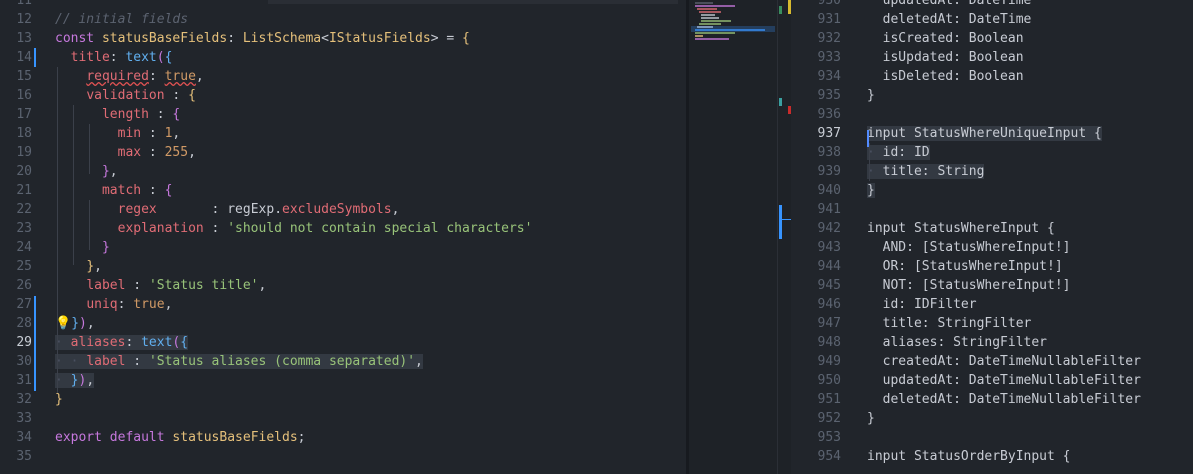 The image size is (1193, 474). What do you see at coordinates (992, 399) in the screenshot?
I see `right-line-951: 951 deletedAt: DateTimeNullableFilter` at bounding box center [992, 399].